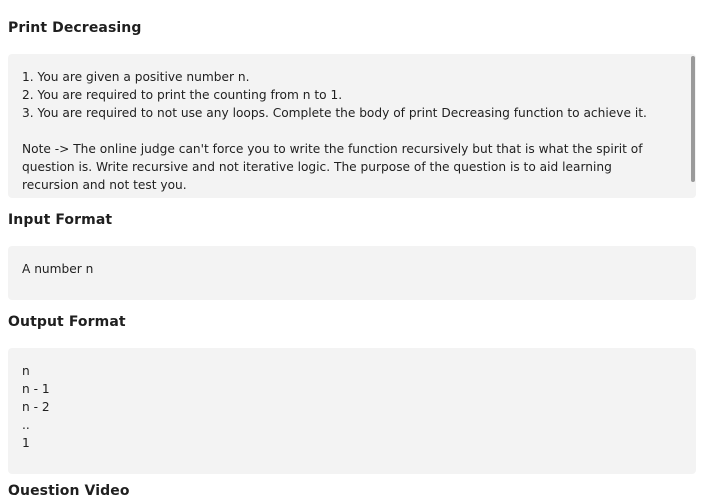 The width and height of the screenshot is (708, 495). Describe the element at coordinates (60, 220) in the screenshot. I see `input-format-title: Input Format` at that location.